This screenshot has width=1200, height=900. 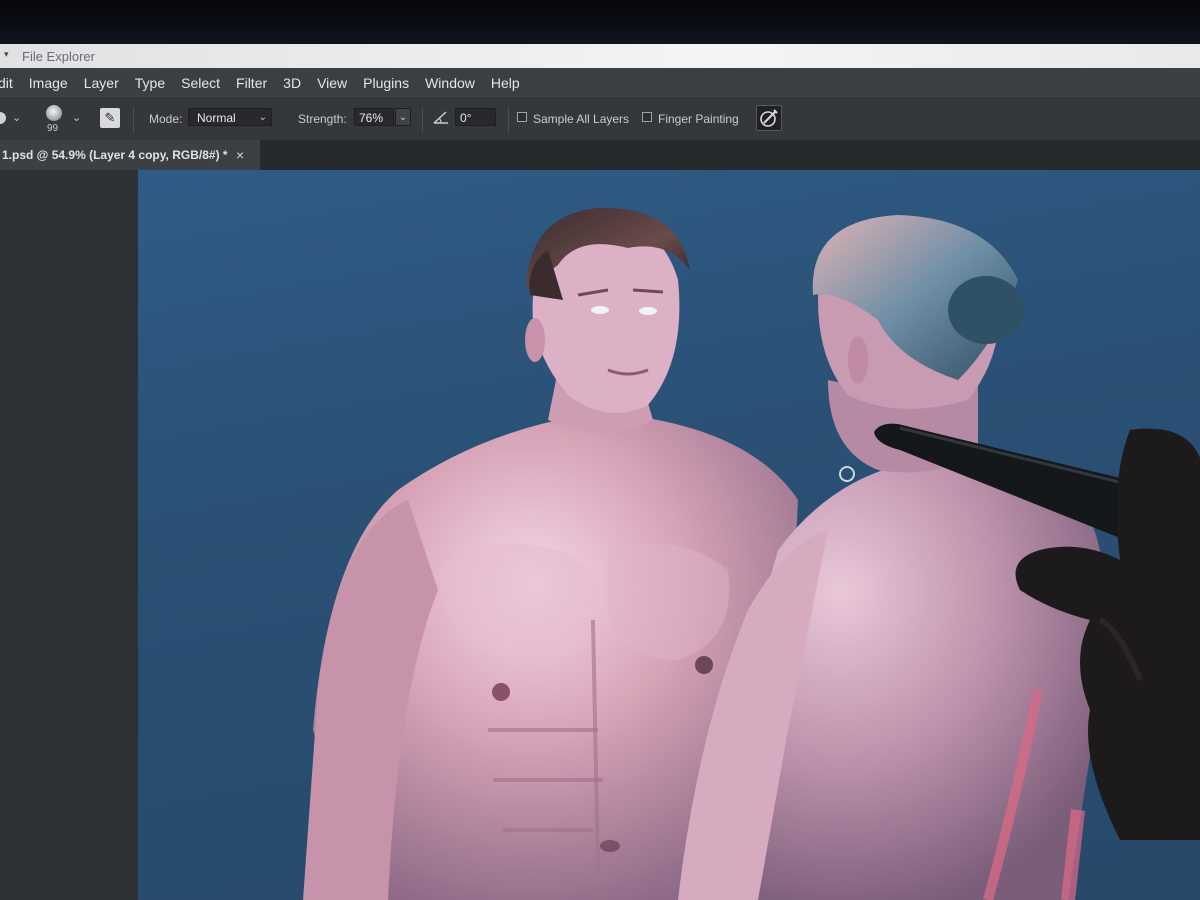 What do you see at coordinates (505, 83) in the screenshot?
I see `menu-help: Help` at bounding box center [505, 83].